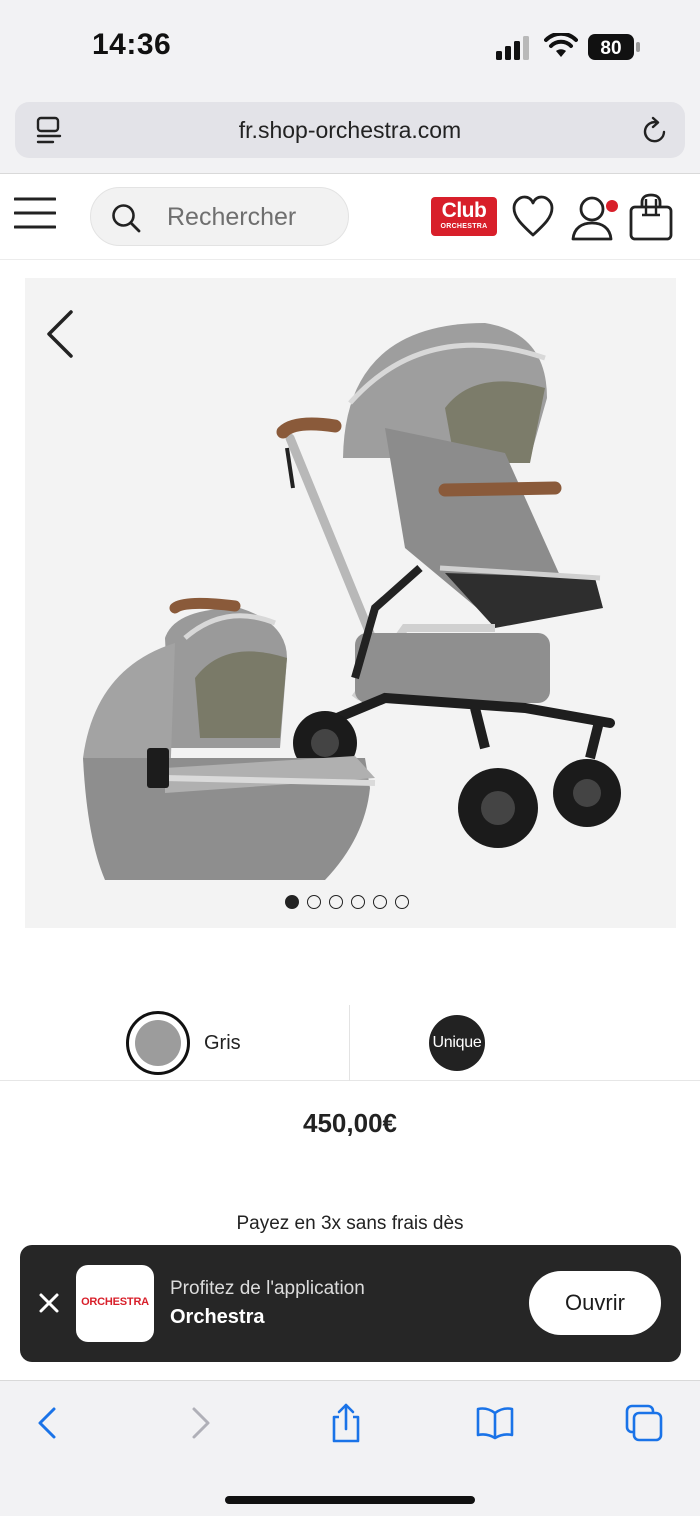 The height and width of the screenshot is (1516, 700). Describe the element at coordinates (35, 213) in the screenshot. I see `hamburger-menu-icon` at that location.